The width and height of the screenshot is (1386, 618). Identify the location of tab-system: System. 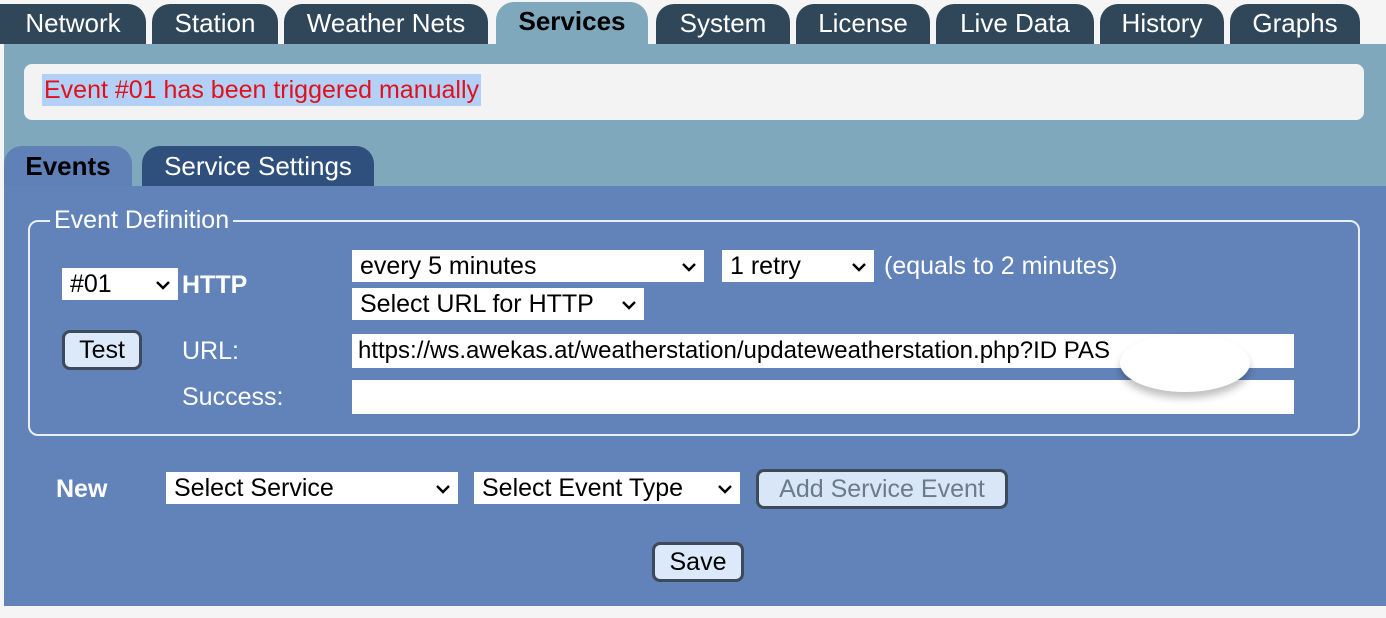
(723, 24).